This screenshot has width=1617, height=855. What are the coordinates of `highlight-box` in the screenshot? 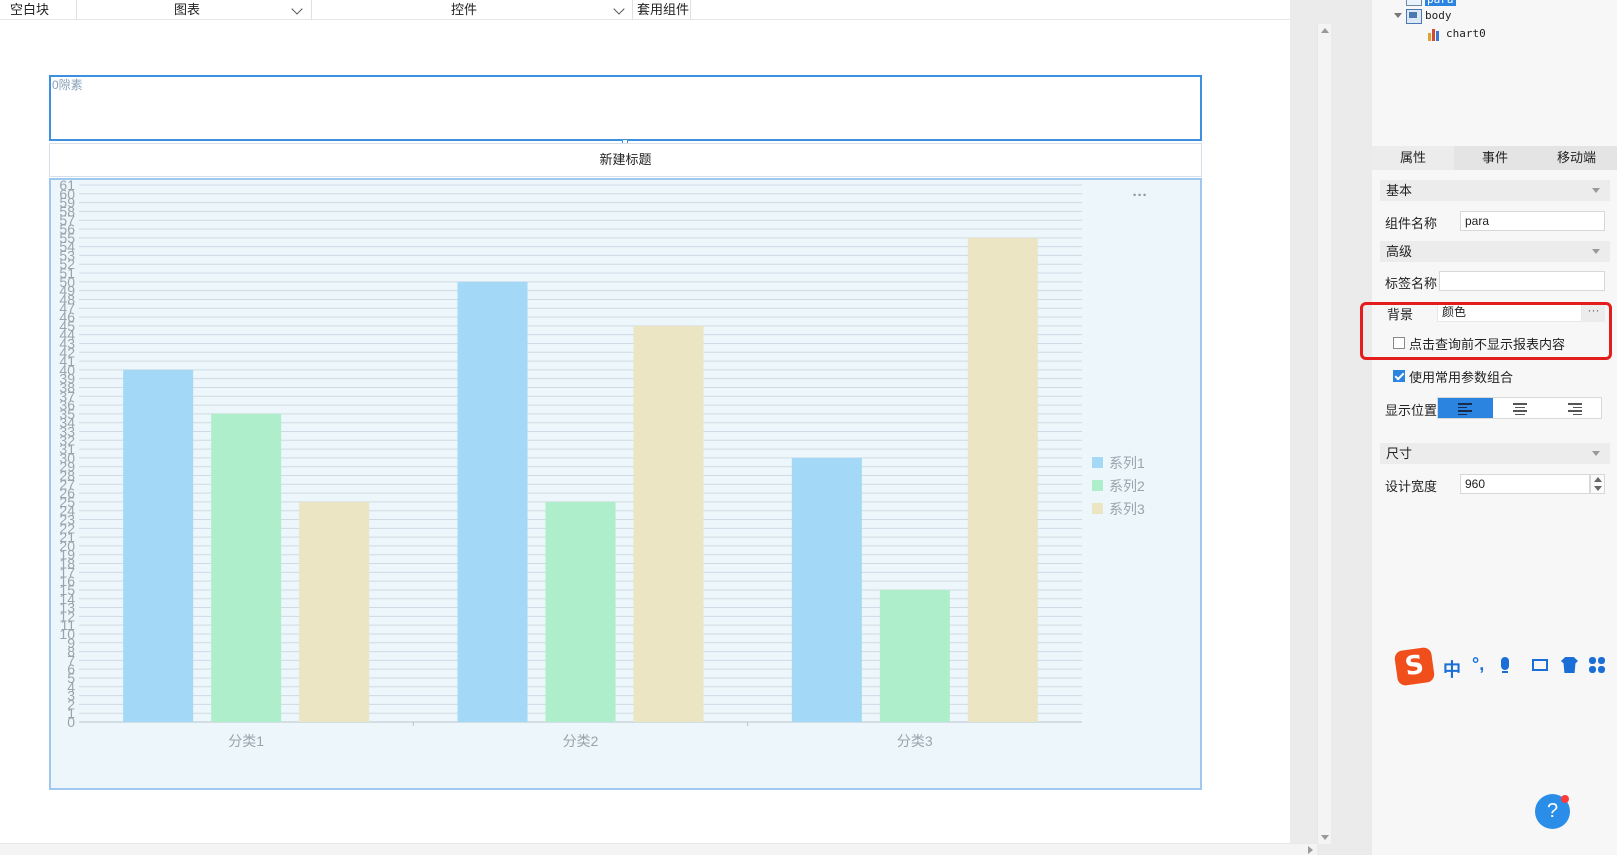 It's located at (1486, 331).